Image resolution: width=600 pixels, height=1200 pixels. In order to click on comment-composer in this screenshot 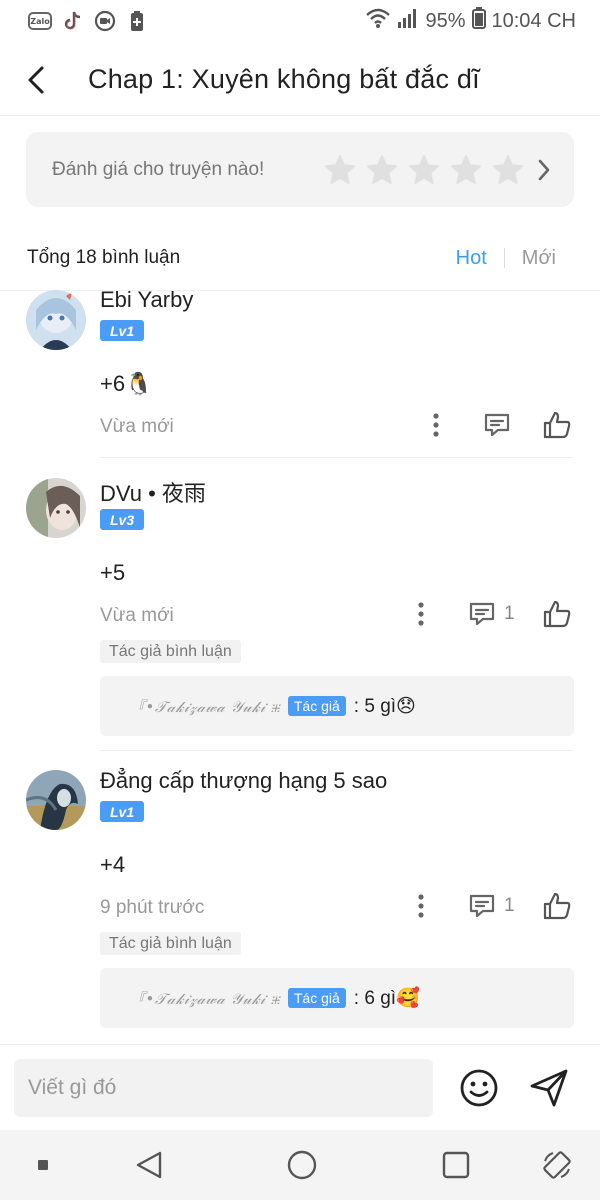, I will do `click(300, 1087)`.